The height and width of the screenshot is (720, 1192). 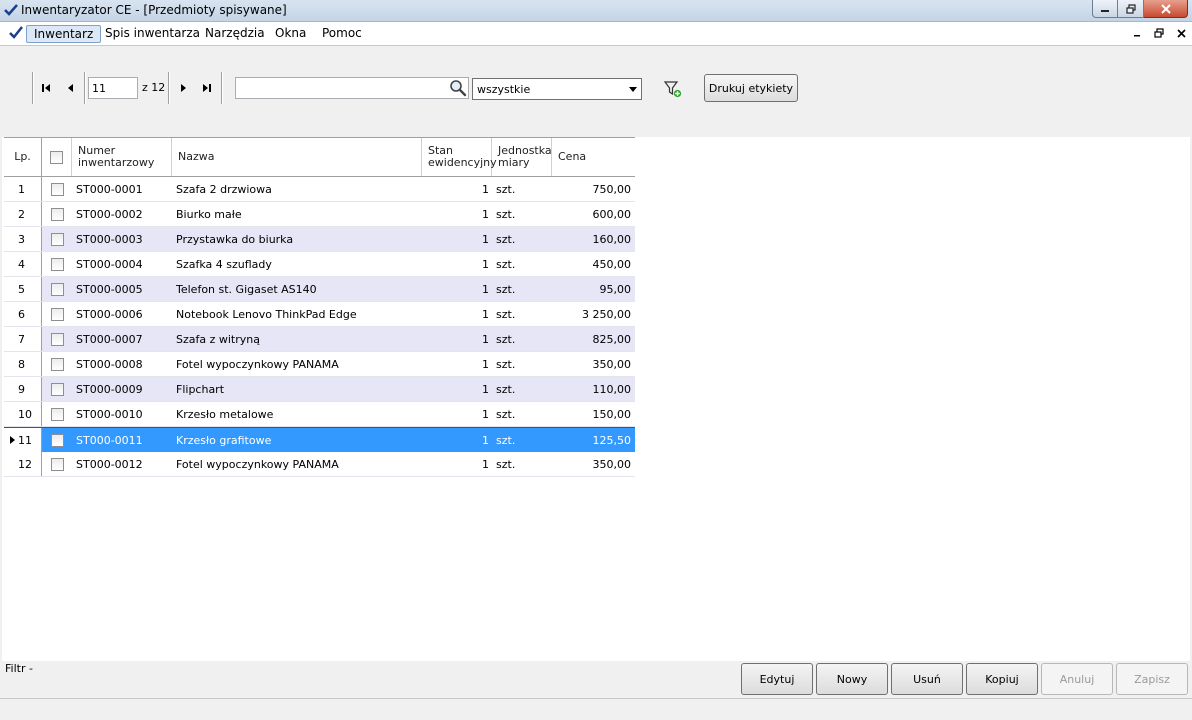 I want to click on filter-add-icon, so click(x=673, y=89).